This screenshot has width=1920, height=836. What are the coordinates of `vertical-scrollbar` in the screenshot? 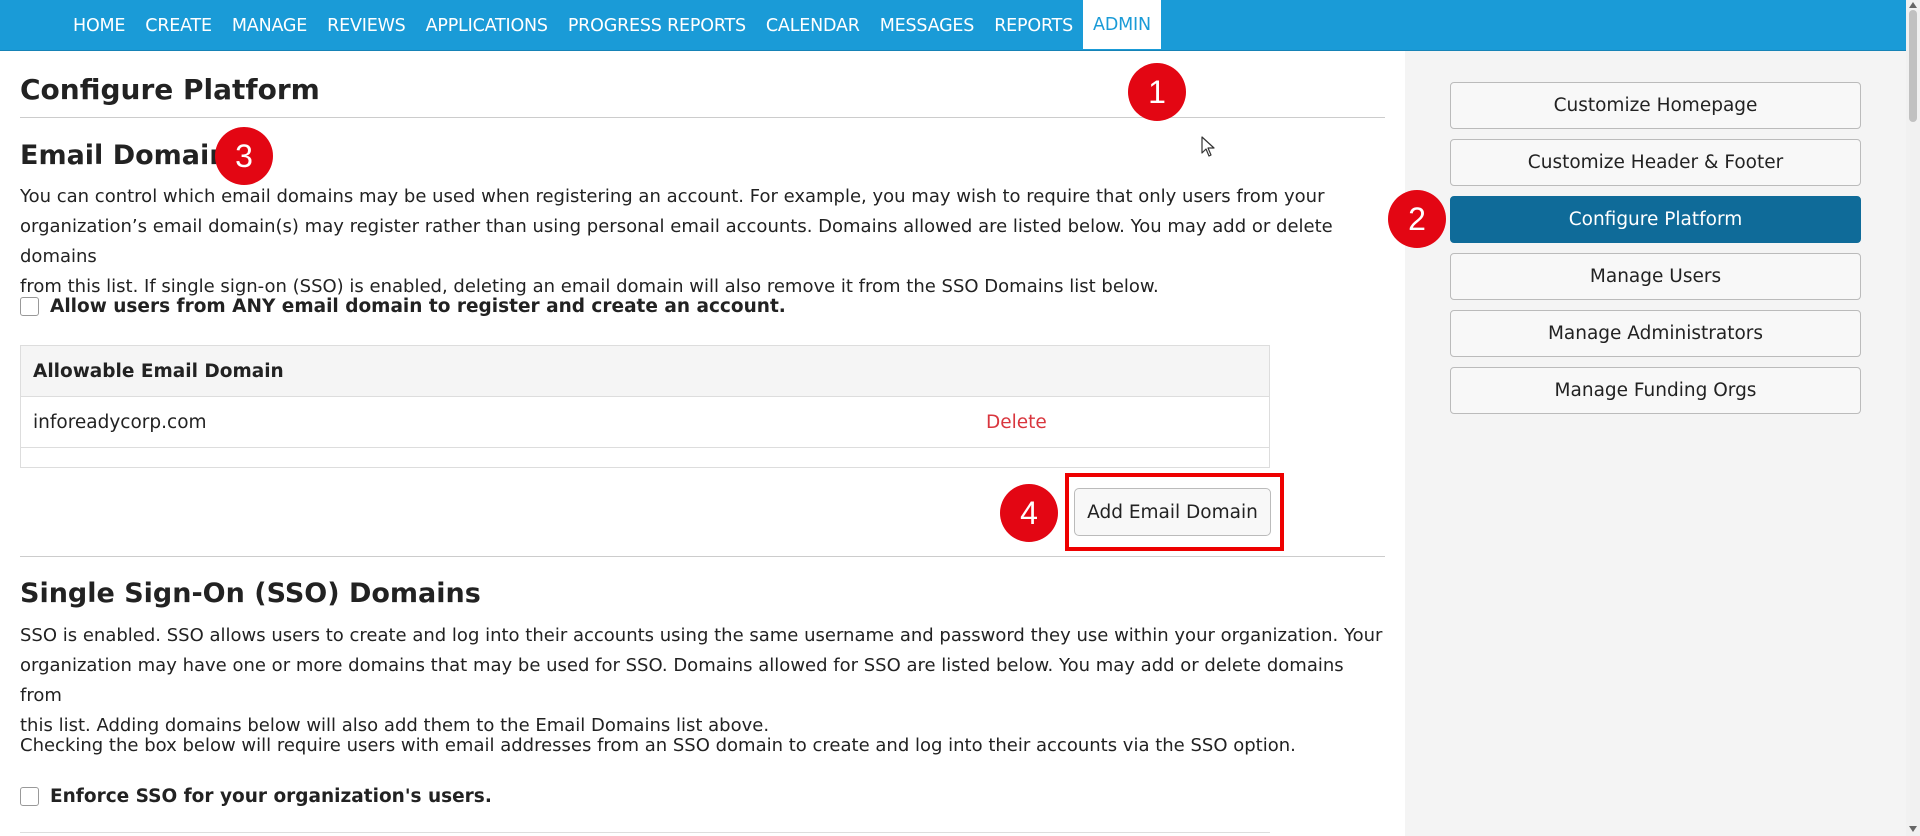 It's located at (1913, 418).